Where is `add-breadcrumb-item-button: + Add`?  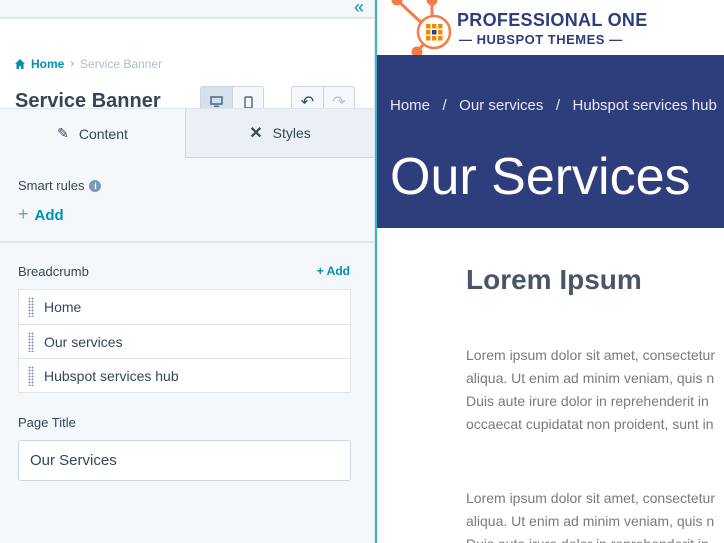 add-breadcrumb-item-button: + Add is located at coordinates (333, 271).